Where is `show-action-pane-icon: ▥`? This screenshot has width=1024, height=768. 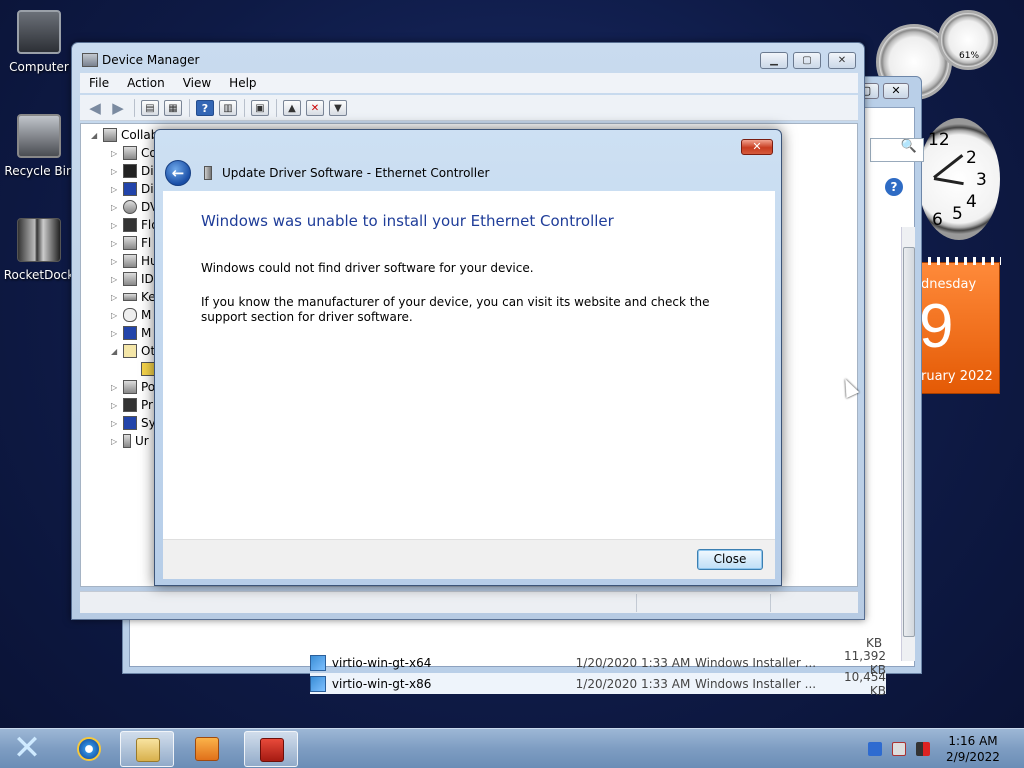
show-action-pane-icon: ▥ is located at coordinates (228, 107).